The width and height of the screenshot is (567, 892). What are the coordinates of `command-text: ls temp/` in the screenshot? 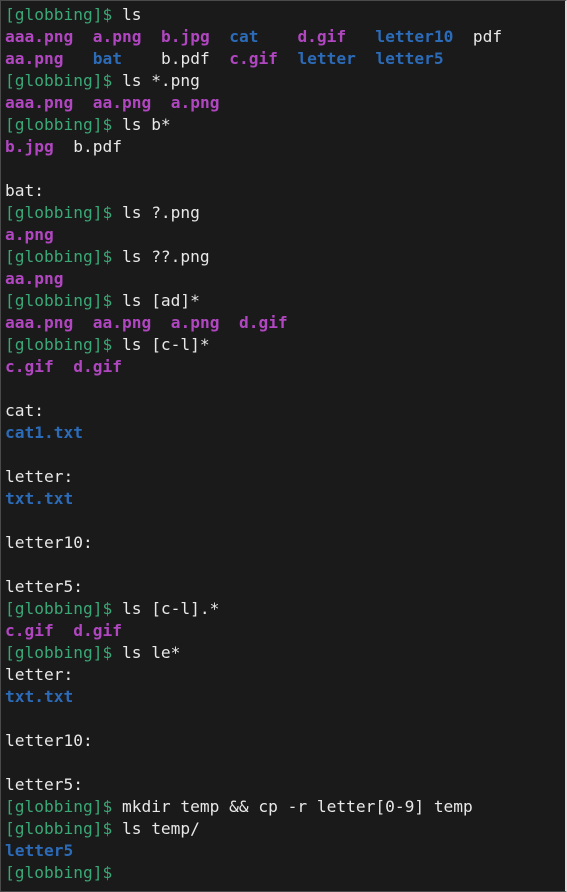 It's located at (160, 828).